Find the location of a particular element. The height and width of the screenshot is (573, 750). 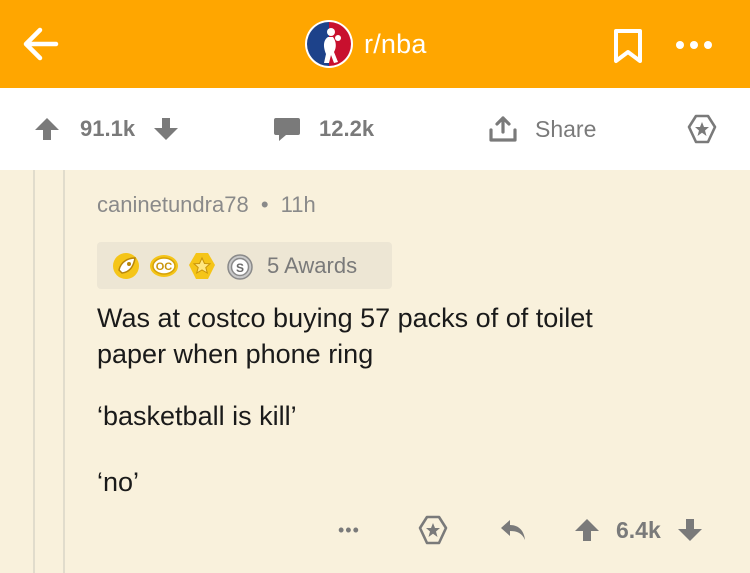

comment-count: 12.2k is located at coordinates (347, 128).